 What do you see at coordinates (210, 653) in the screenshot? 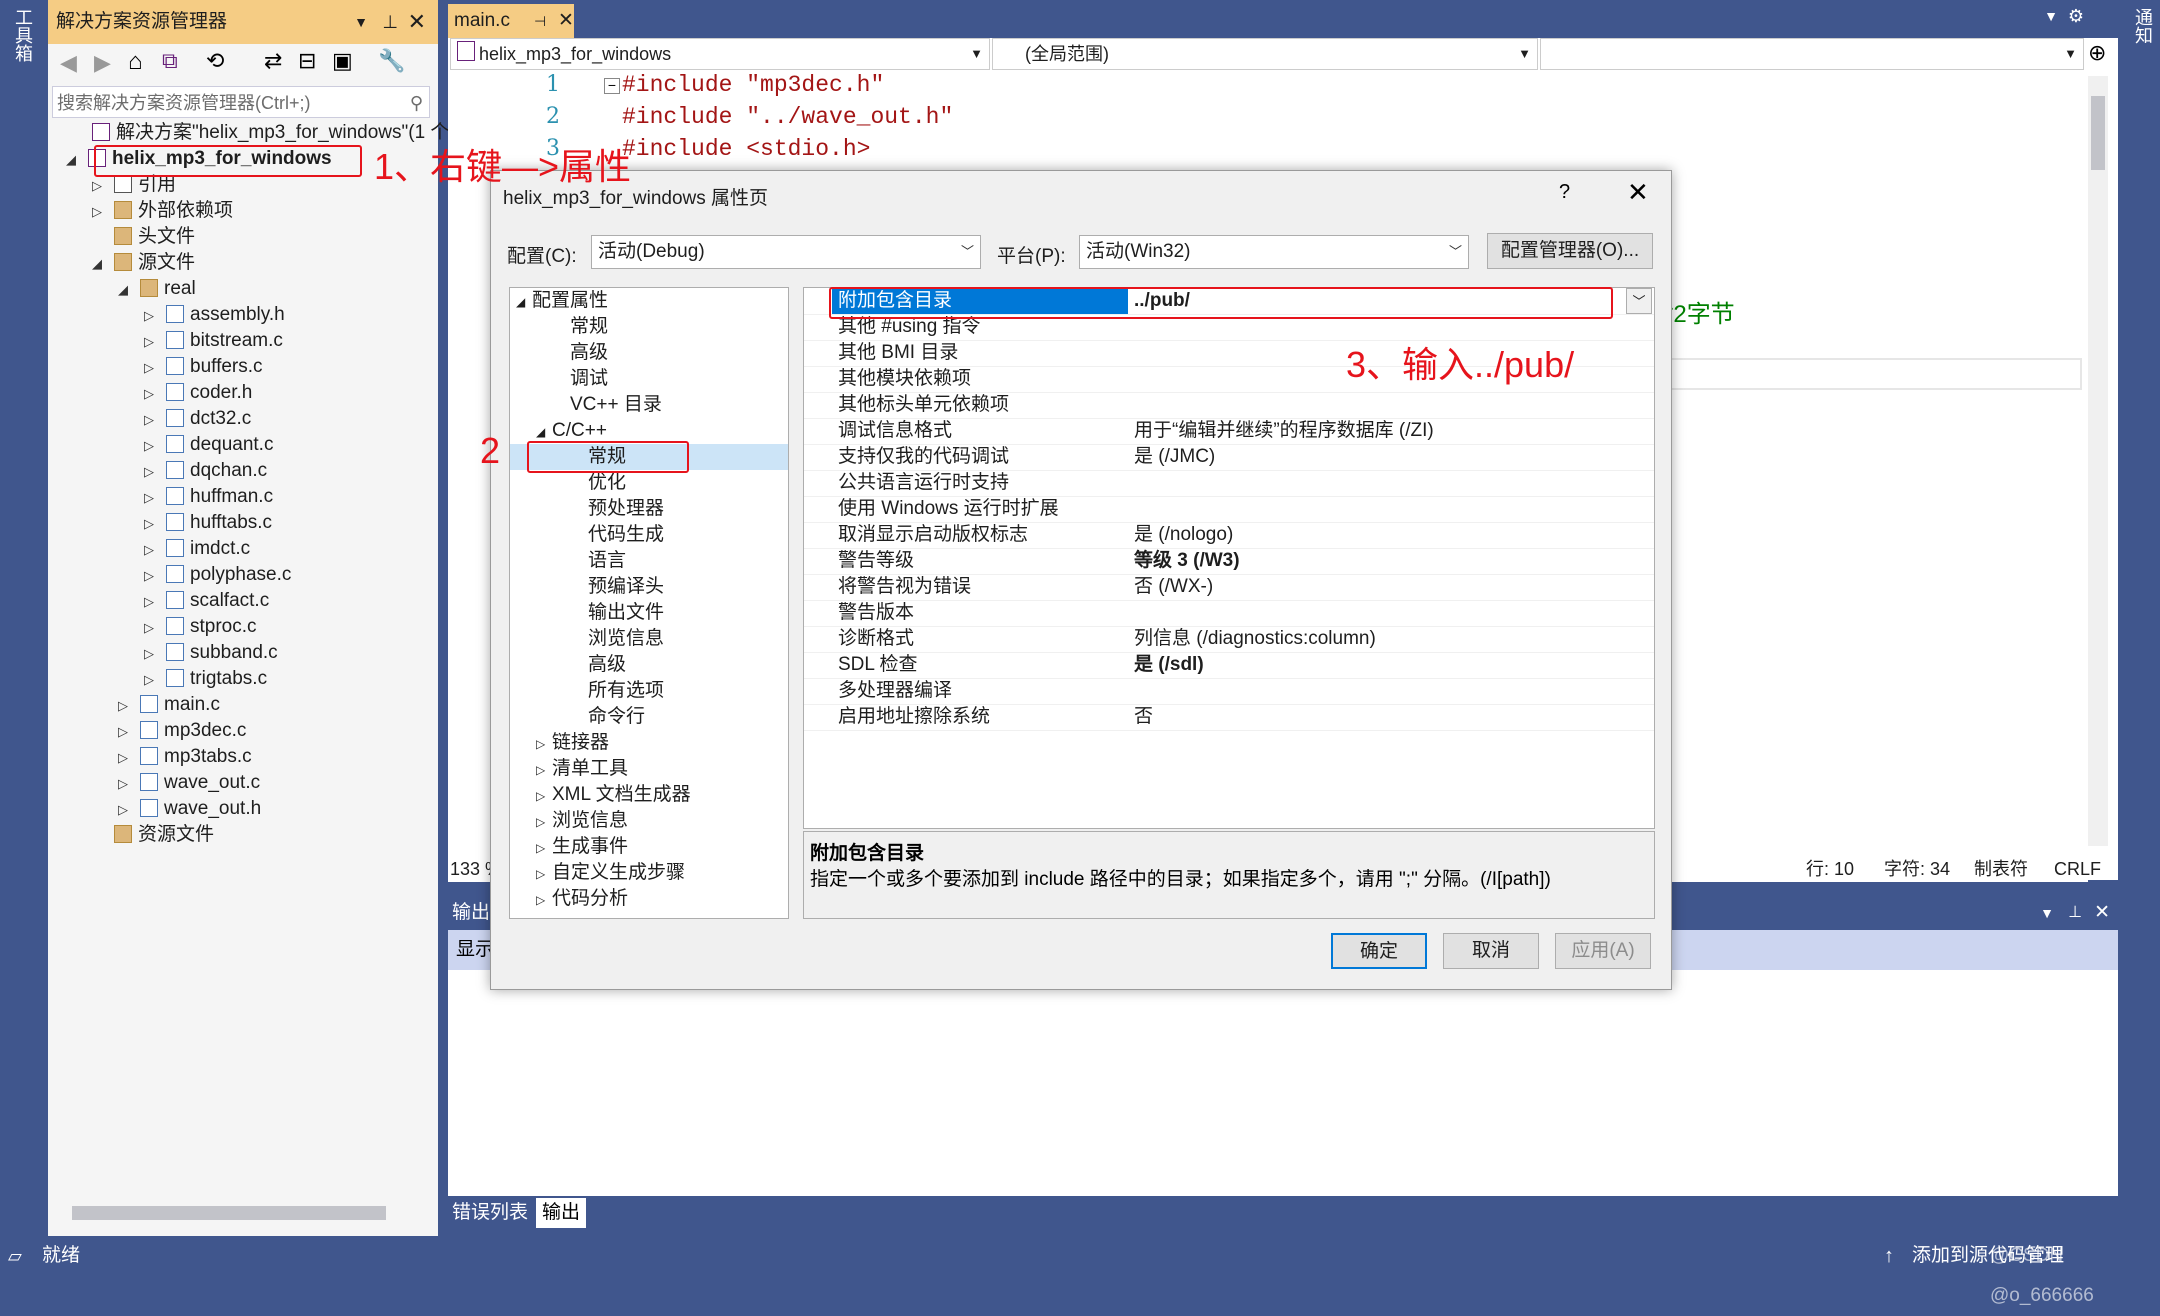
I see `file-node: ▷ subband.c` at bounding box center [210, 653].